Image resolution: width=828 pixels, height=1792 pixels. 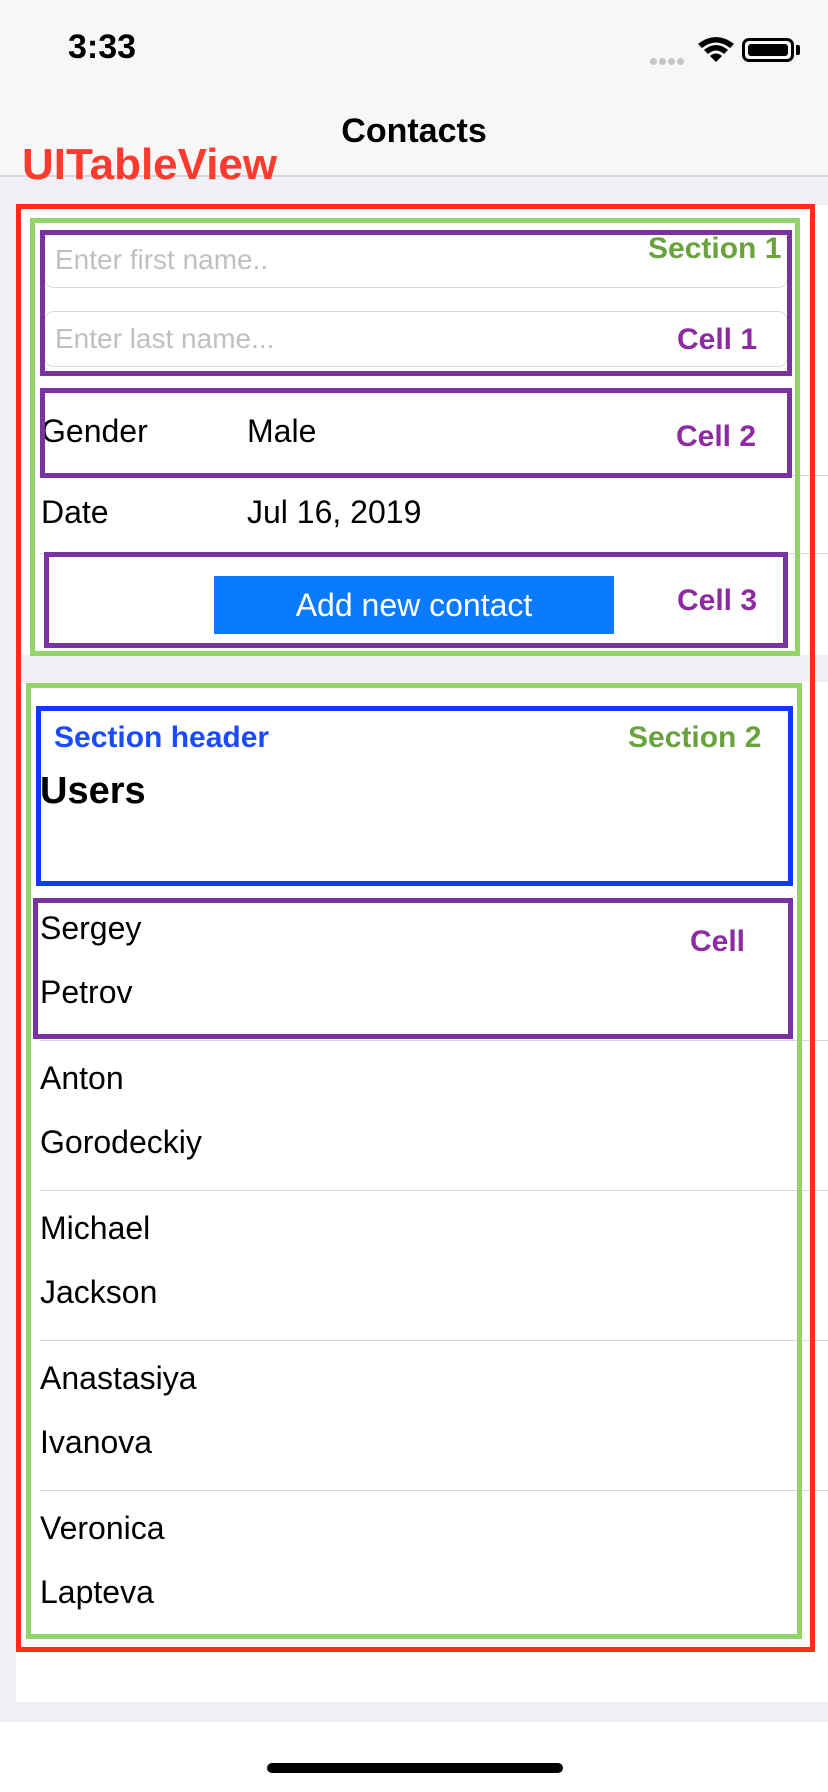 What do you see at coordinates (718, 941) in the screenshot?
I see `cell-annotation: Cell` at bounding box center [718, 941].